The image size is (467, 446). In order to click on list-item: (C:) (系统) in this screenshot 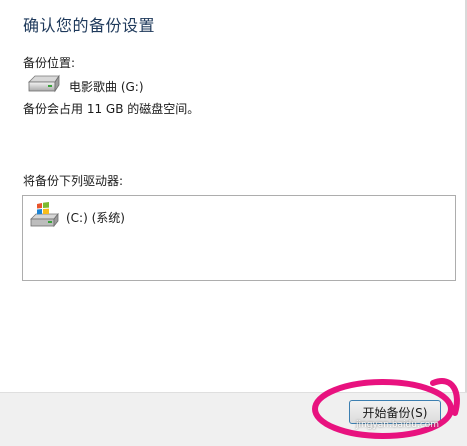, I will do `click(76, 217)`.